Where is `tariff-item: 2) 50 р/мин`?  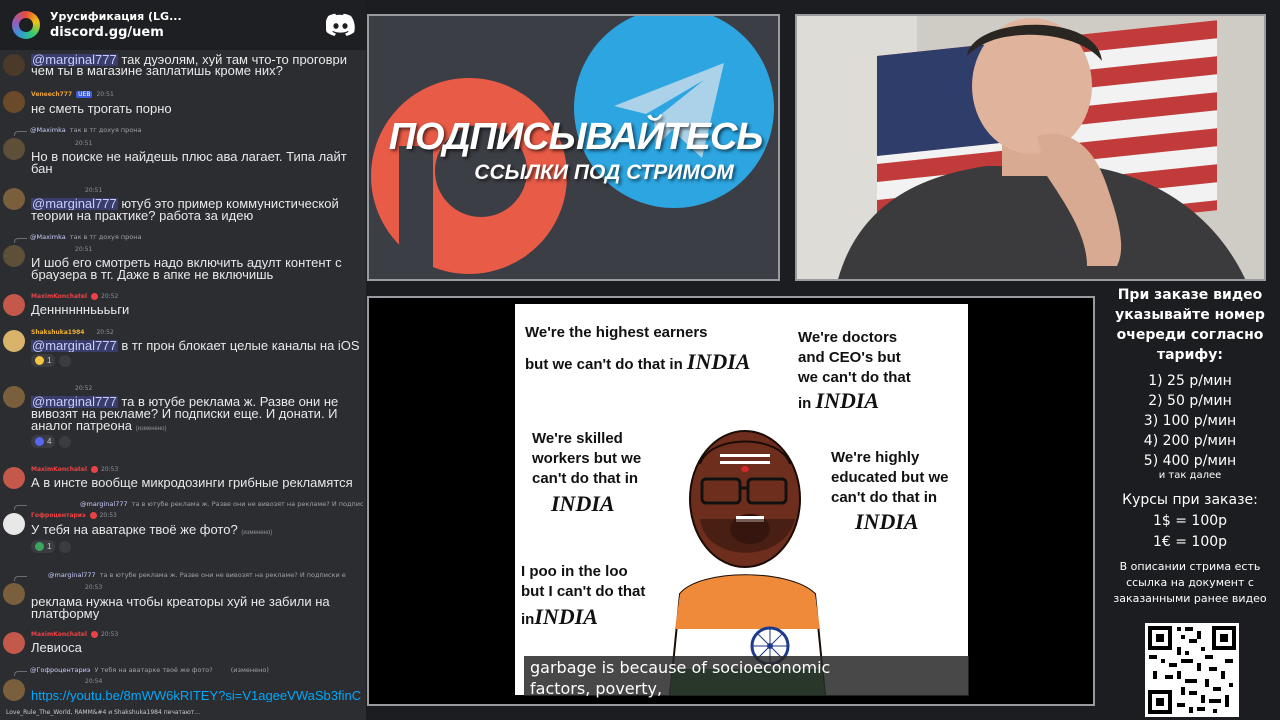 tariff-item: 2) 50 р/мин is located at coordinates (1190, 401).